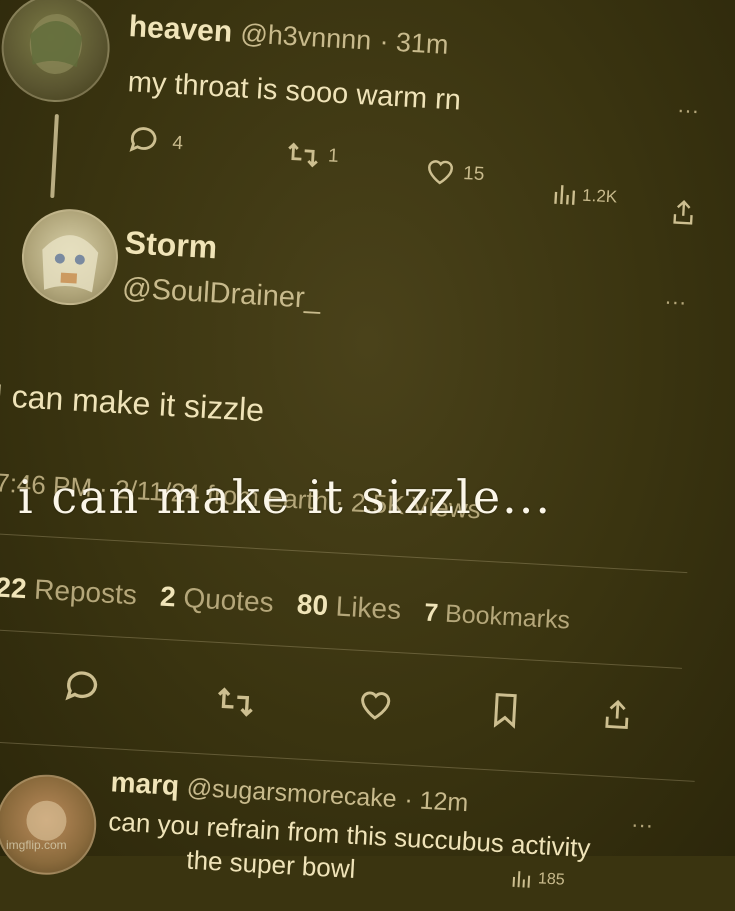  I want to click on avatar-storm, so click(70, 257).